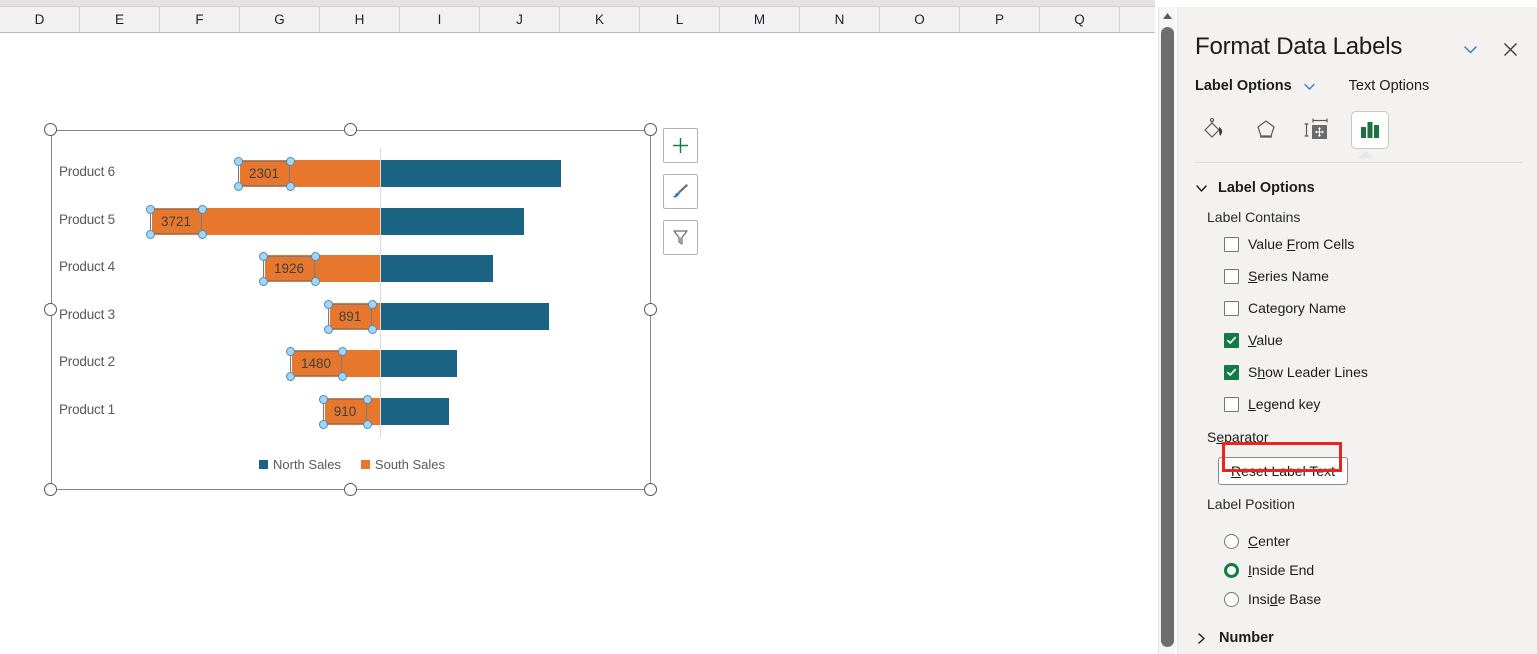 The width and height of the screenshot is (1537, 654). I want to click on label-position-center-radio: Center, so click(1257, 541).